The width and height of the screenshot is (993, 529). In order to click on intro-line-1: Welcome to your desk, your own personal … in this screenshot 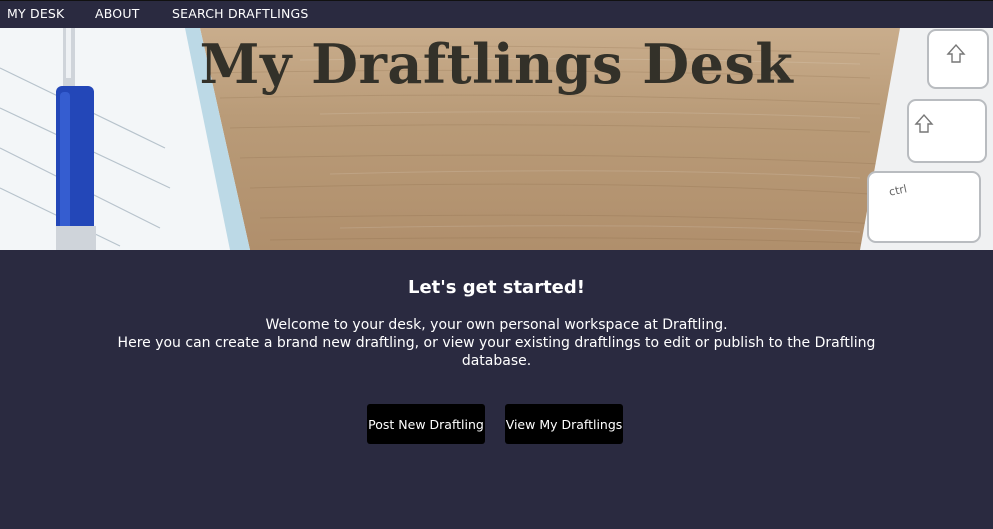, I will do `click(496, 325)`.